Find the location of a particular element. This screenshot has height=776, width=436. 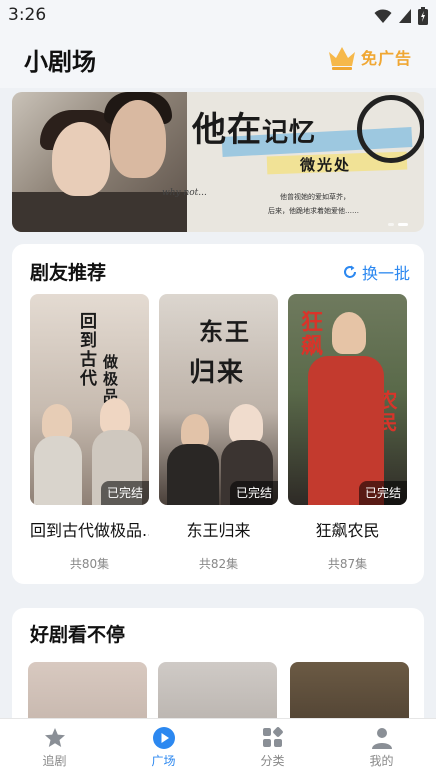

drama-poster: 东王 归来 已完结 is located at coordinates (218, 399).